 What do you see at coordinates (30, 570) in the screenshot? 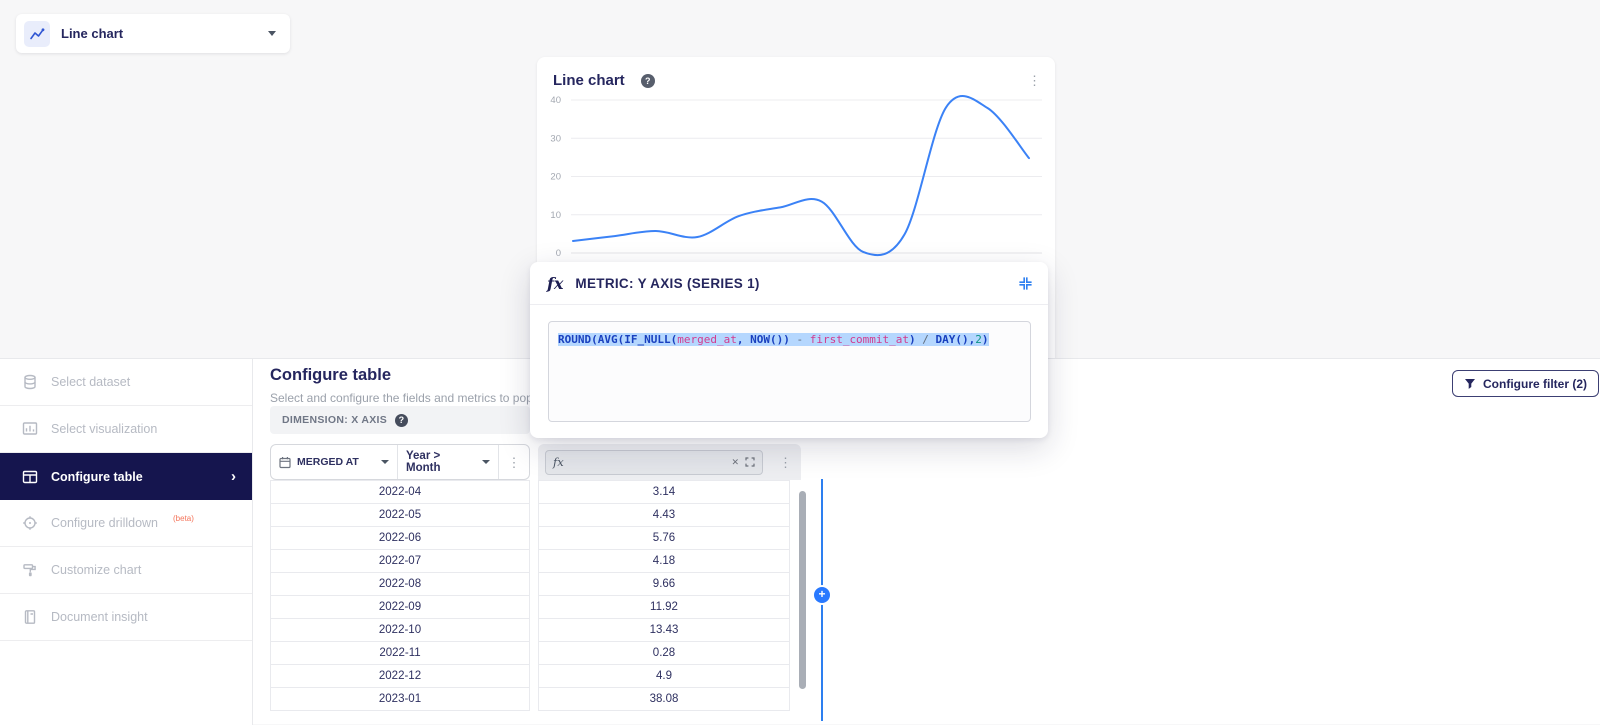
I see `paint-roller-icon` at bounding box center [30, 570].